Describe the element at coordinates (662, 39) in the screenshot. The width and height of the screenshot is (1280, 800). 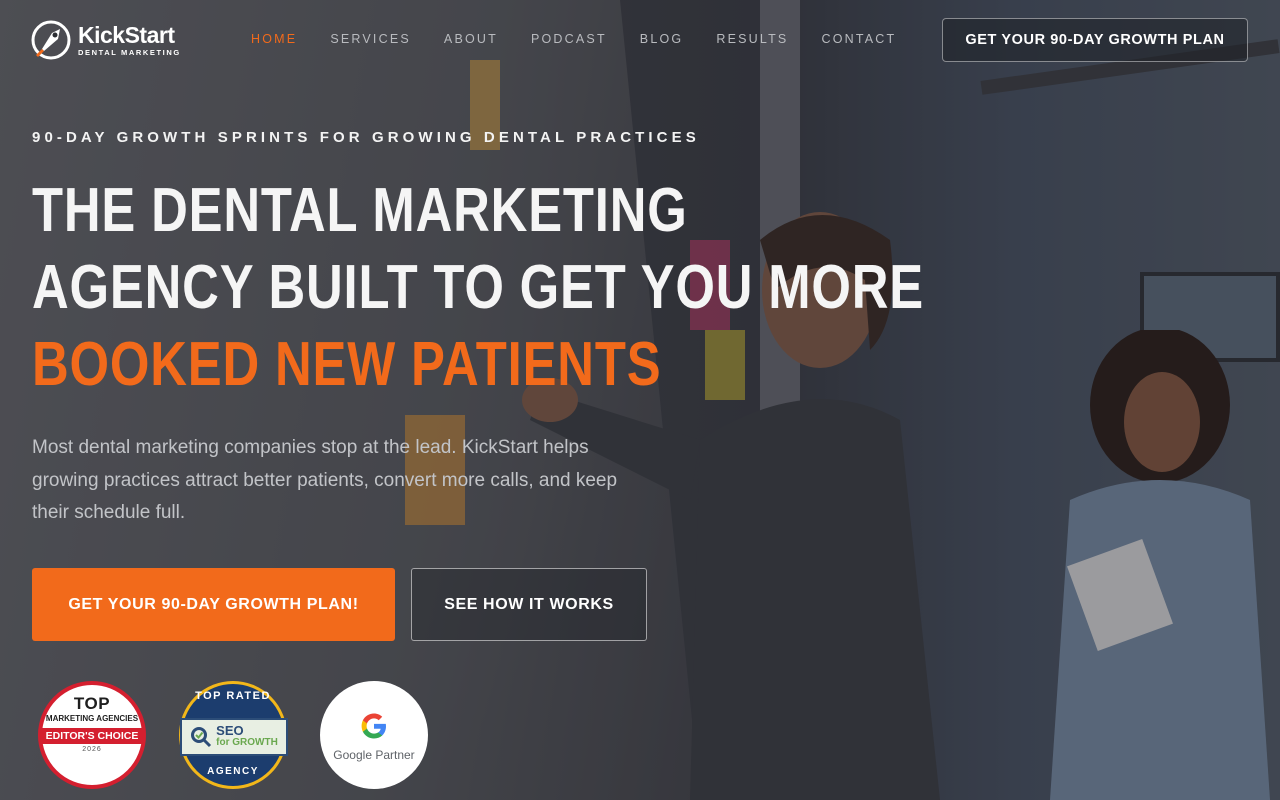
I see `nav-blog: BLOG` at that location.